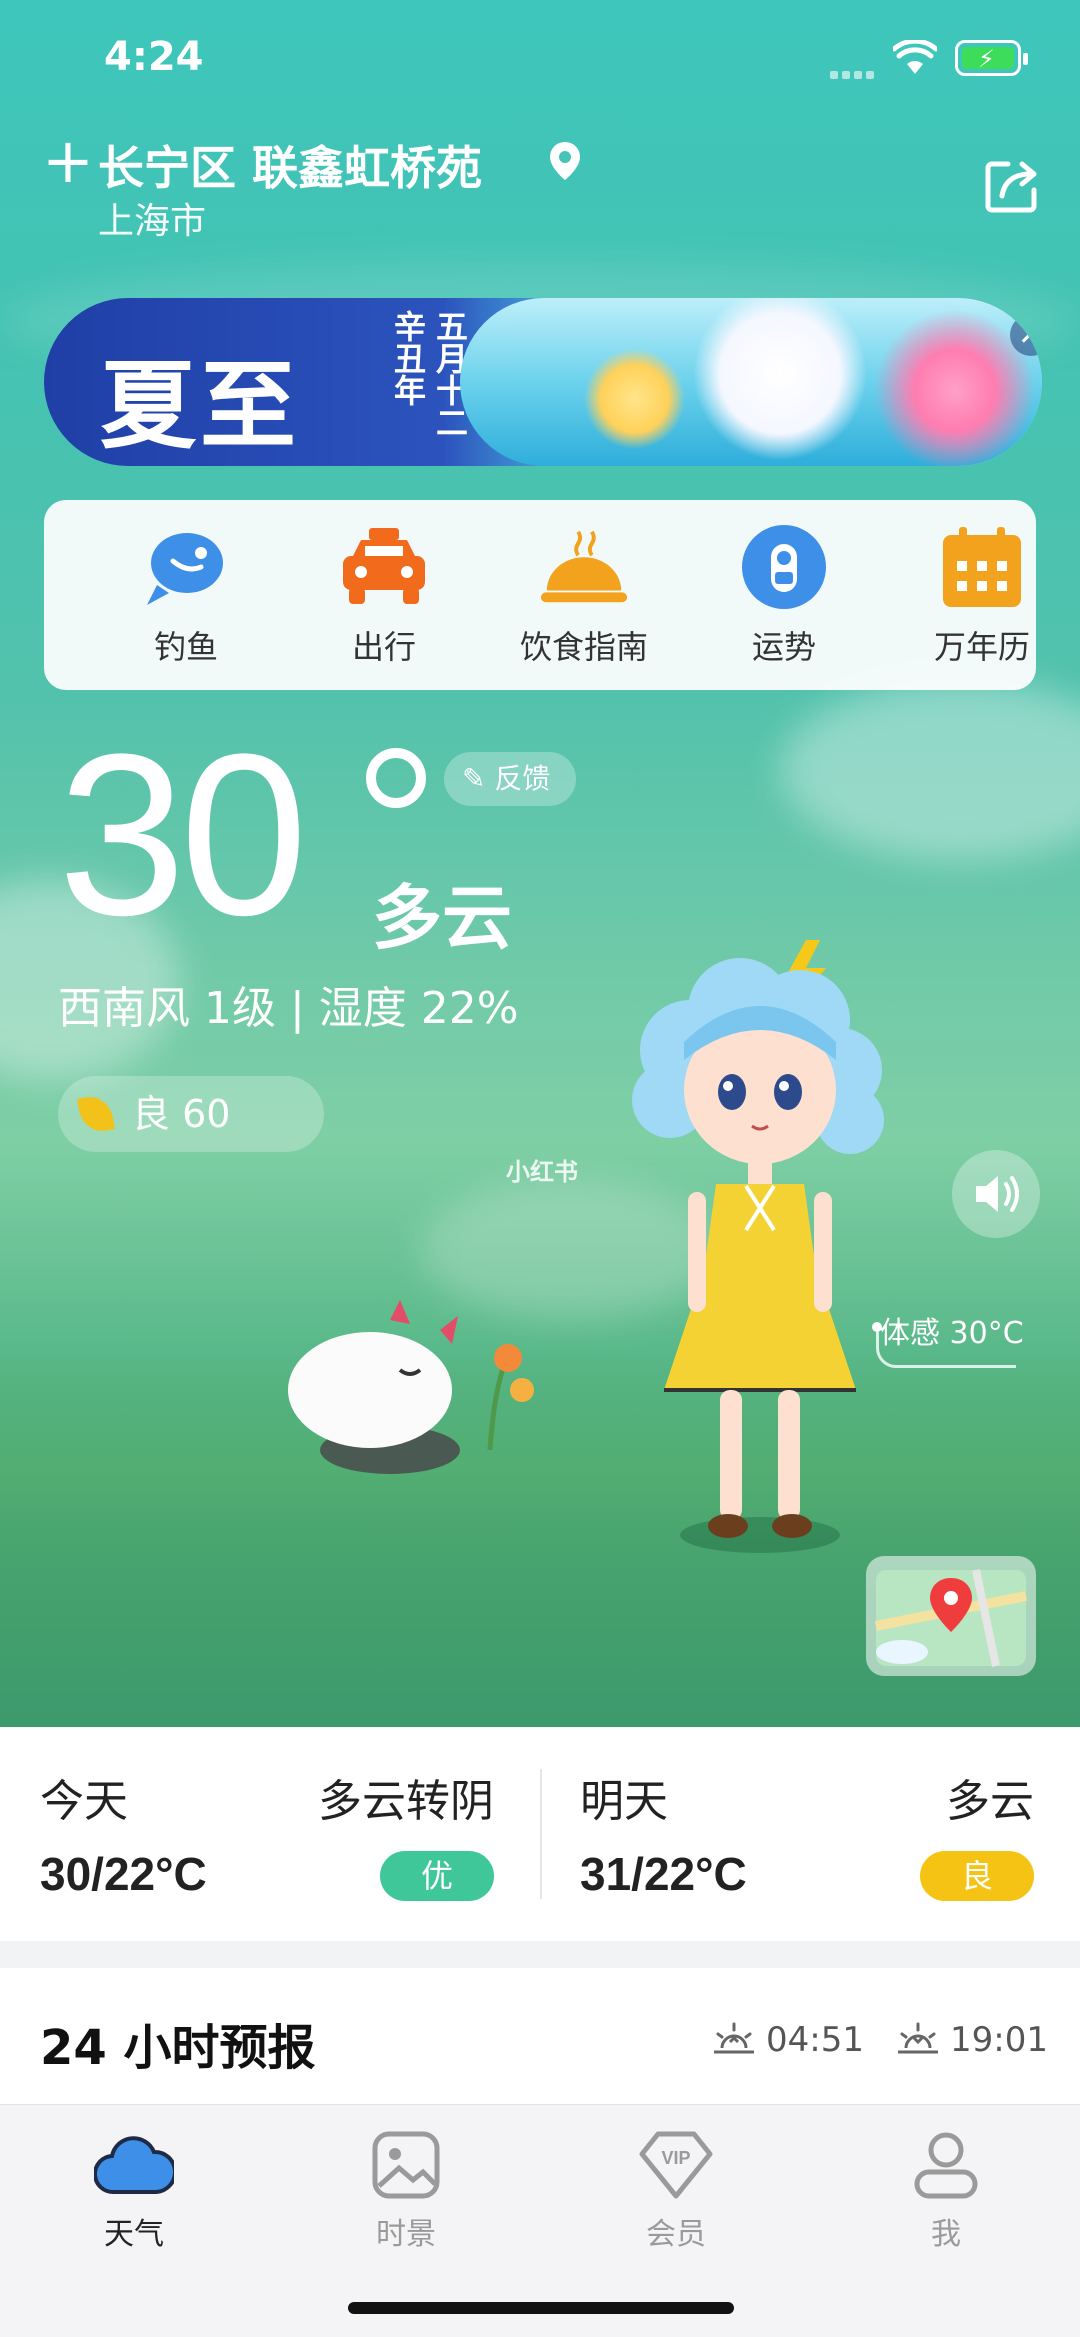  I want to click on tab-label: 天气, so click(134, 2234).